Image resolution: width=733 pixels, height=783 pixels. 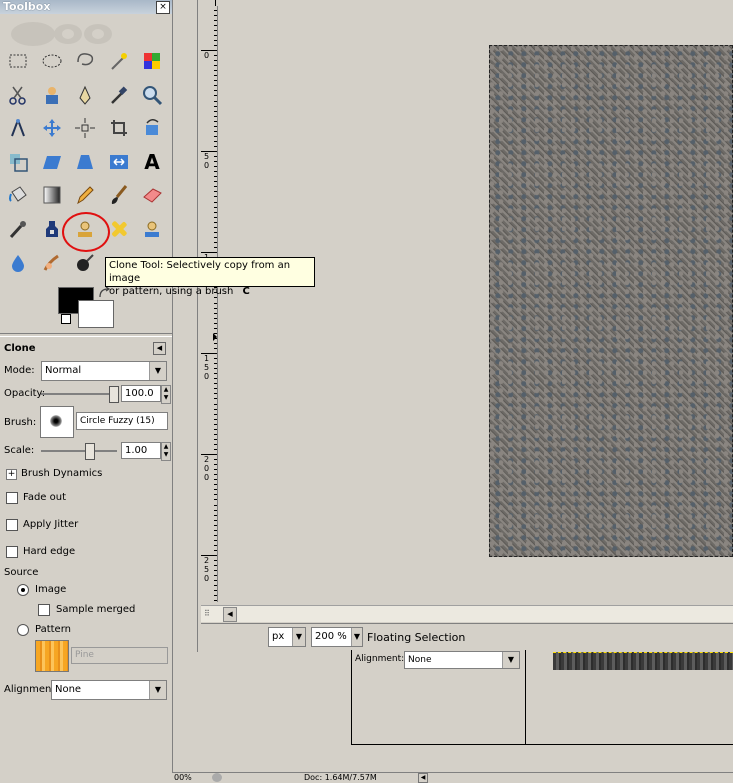 I want to click on expand-icon: +, so click(x=11, y=474).